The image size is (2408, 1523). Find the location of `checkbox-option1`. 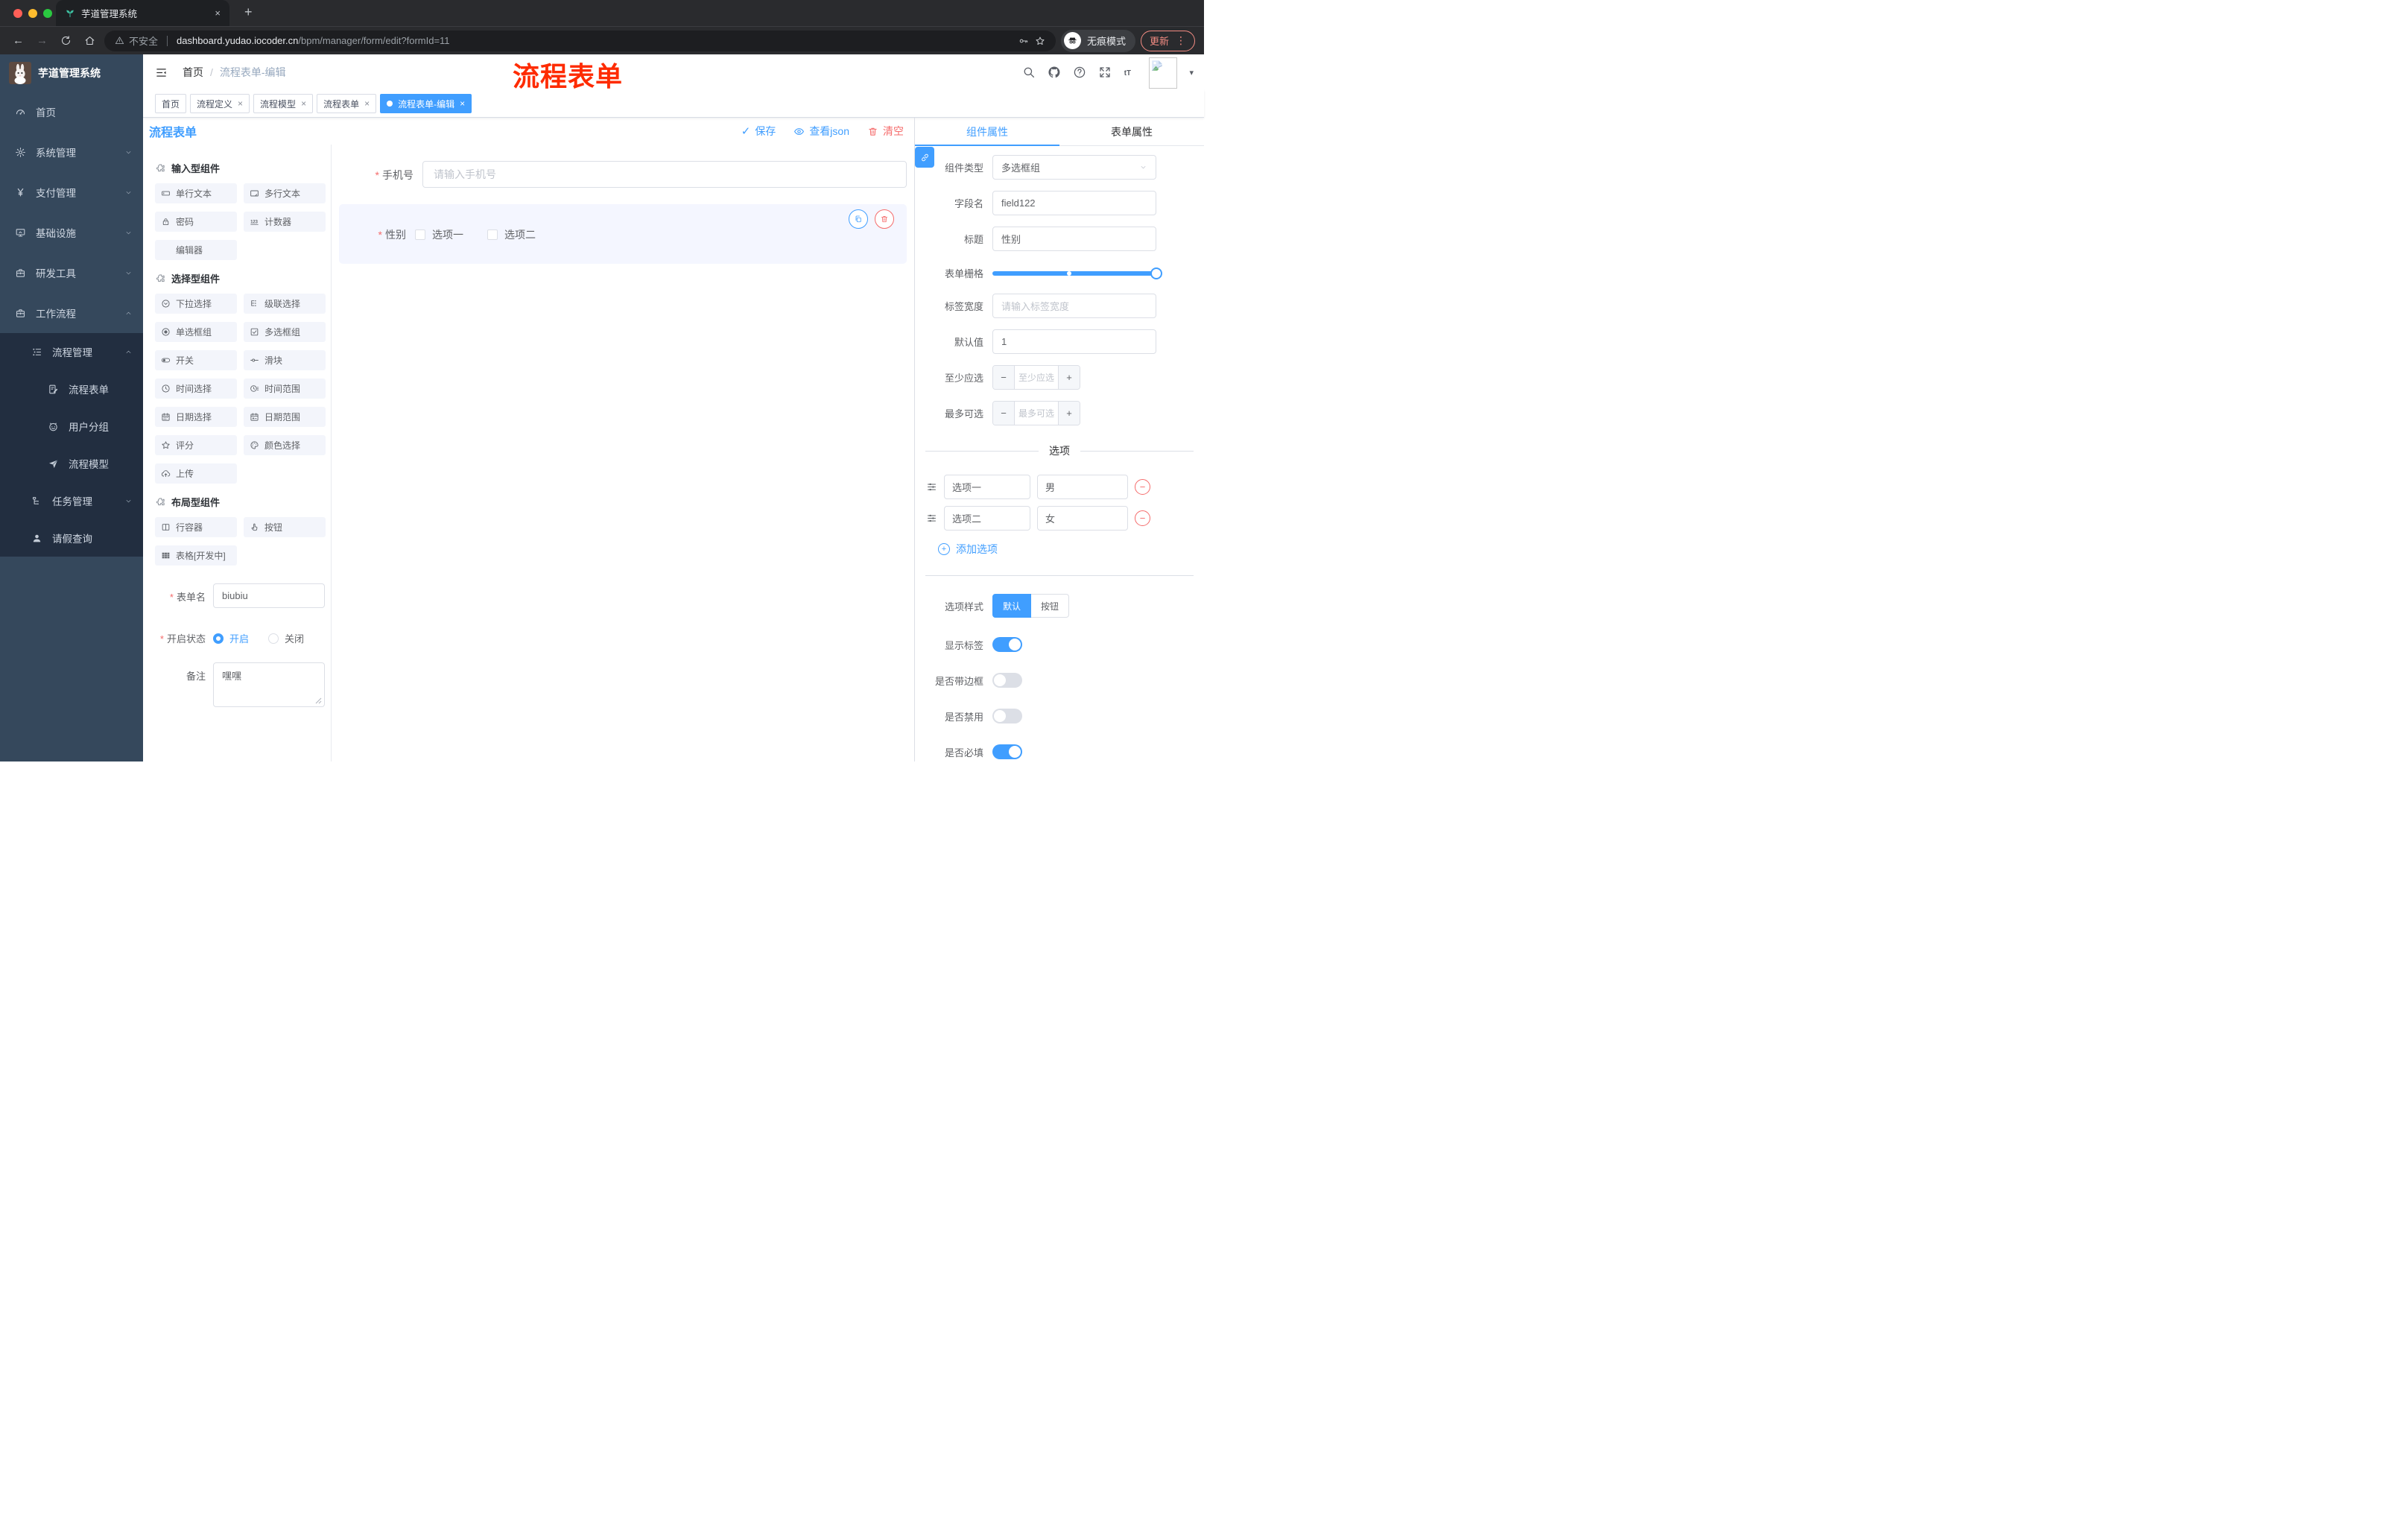

checkbox-option1 is located at coordinates (420, 235).